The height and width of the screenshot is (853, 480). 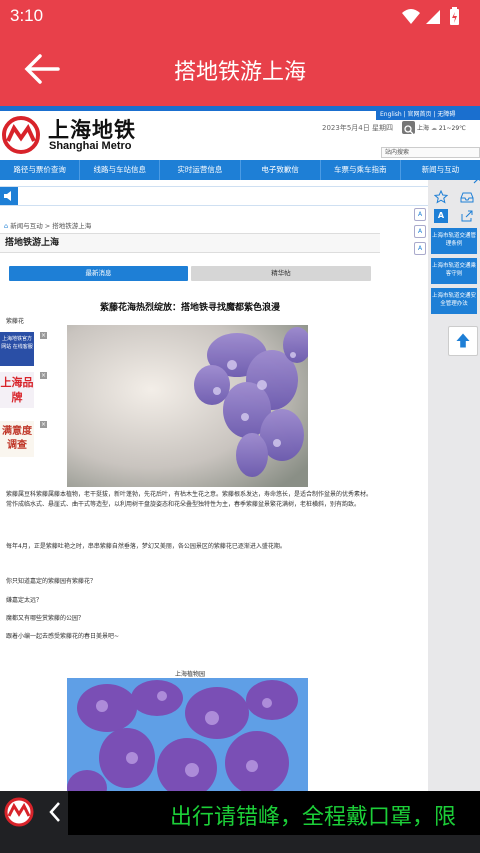 I want to click on nav-item-news: 新闻与互动, so click(x=440, y=170).